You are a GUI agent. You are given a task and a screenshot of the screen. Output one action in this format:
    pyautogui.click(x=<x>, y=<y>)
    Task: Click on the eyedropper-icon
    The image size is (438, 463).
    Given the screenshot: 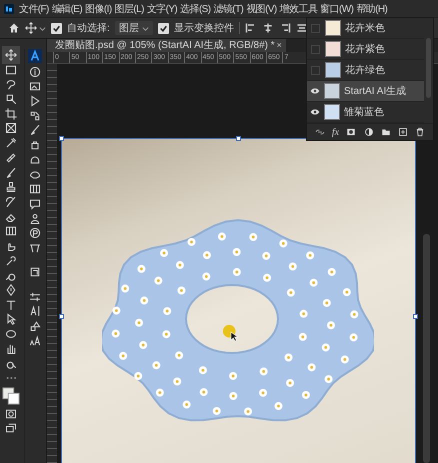 What is the action you would take?
    pyautogui.click(x=10, y=143)
    